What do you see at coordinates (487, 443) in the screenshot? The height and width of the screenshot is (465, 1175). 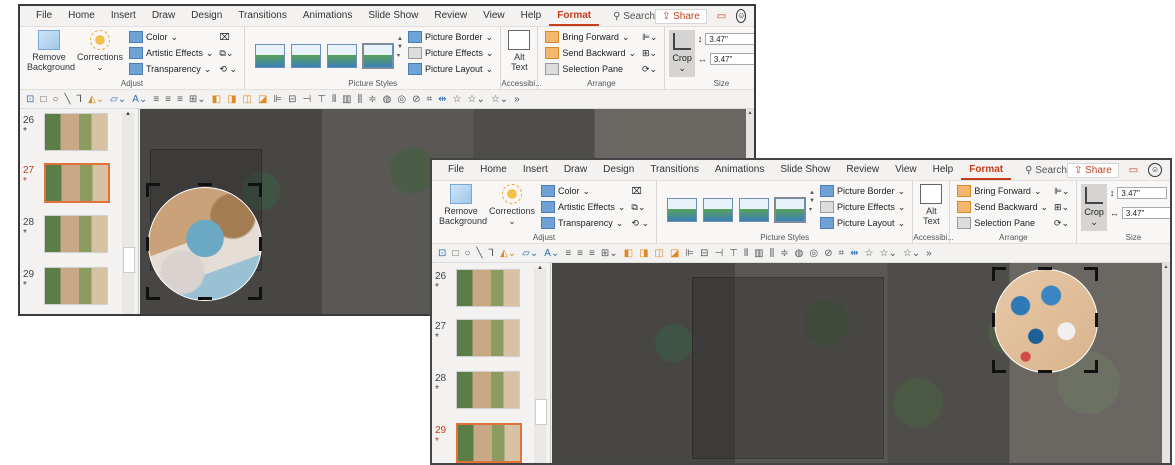 I see `slide-thumbnail-current: 29 *` at bounding box center [487, 443].